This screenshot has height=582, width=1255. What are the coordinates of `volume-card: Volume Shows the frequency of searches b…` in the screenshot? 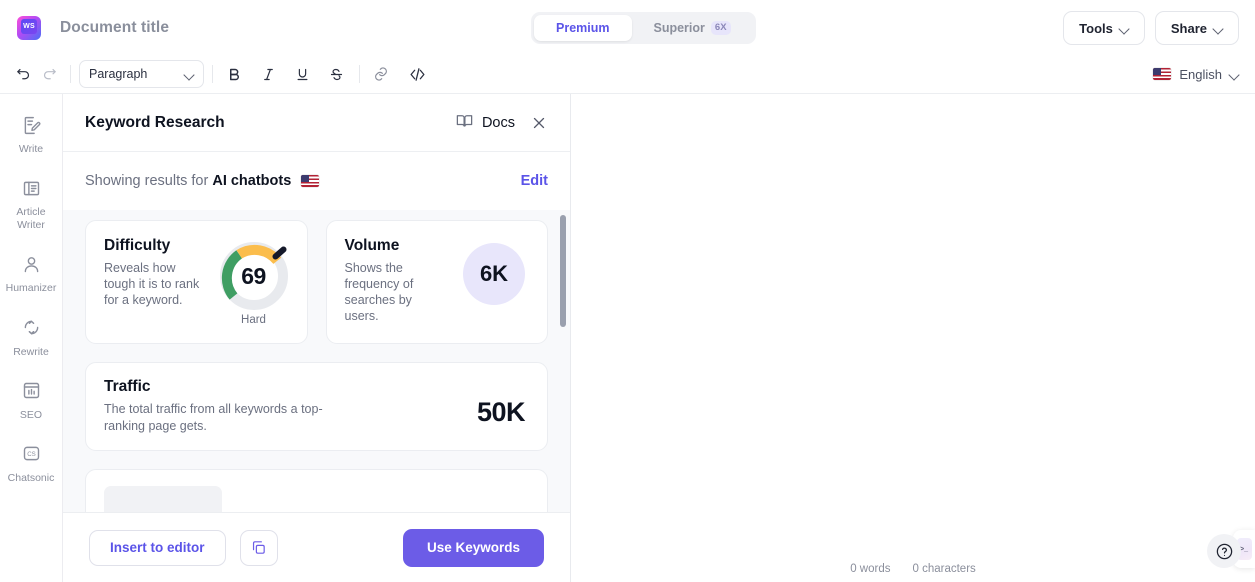 It's located at (436, 282).